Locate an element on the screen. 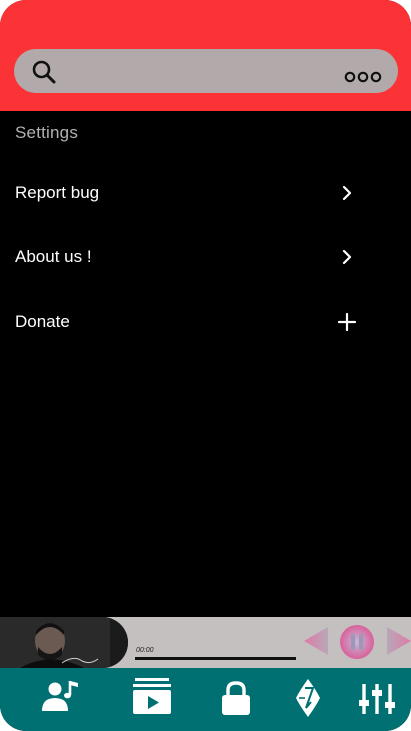 The width and height of the screenshot is (411, 731). search-bar is located at coordinates (206, 71).